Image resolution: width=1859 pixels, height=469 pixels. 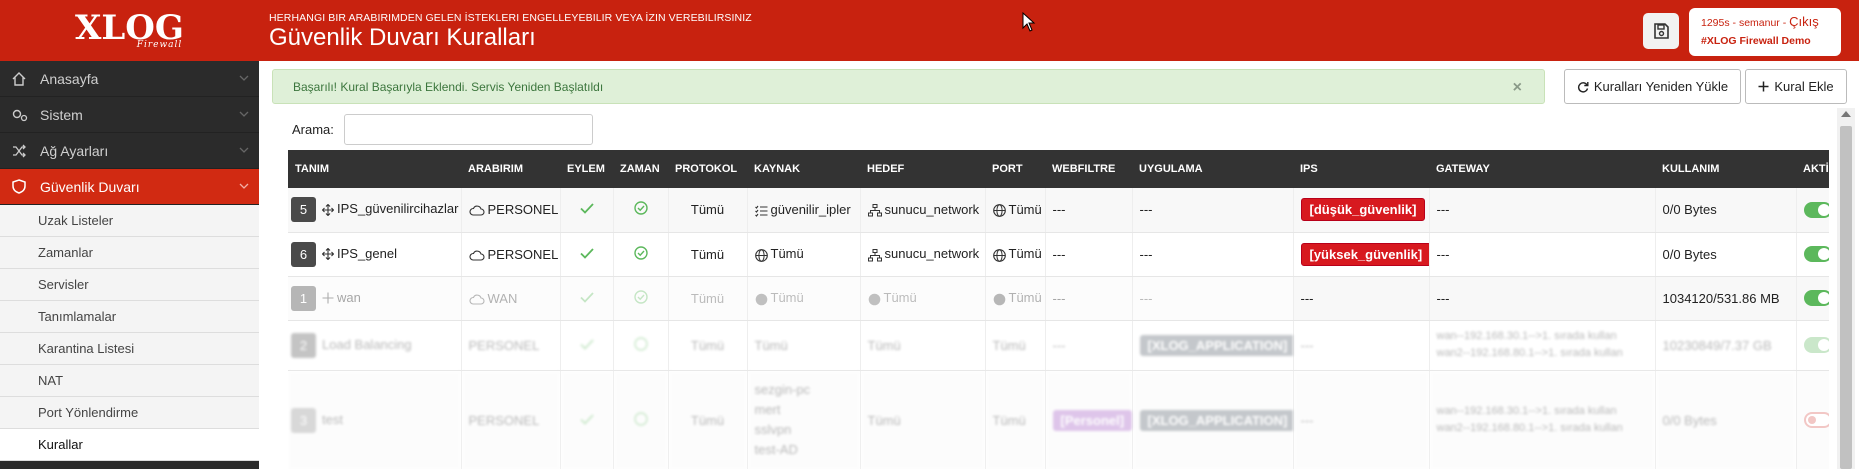 What do you see at coordinates (21, 186) in the screenshot?
I see `shield-icon` at bounding box center [21, 186].